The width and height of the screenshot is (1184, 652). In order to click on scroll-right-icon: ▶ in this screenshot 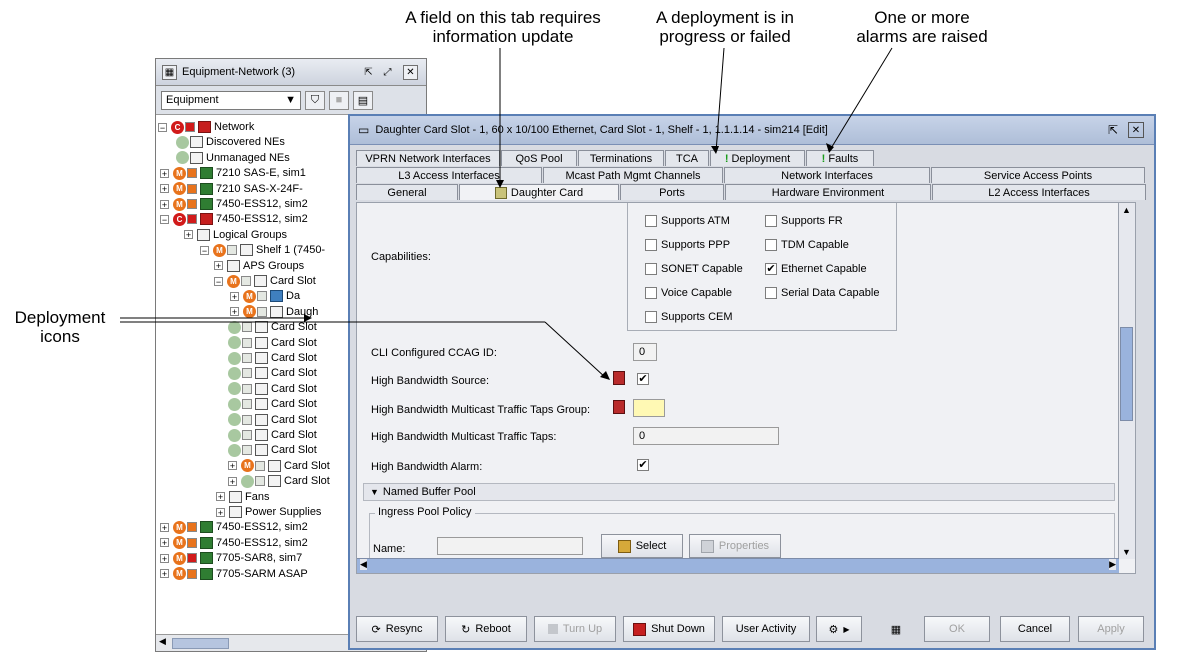, I will do `click(1112, 564)`.